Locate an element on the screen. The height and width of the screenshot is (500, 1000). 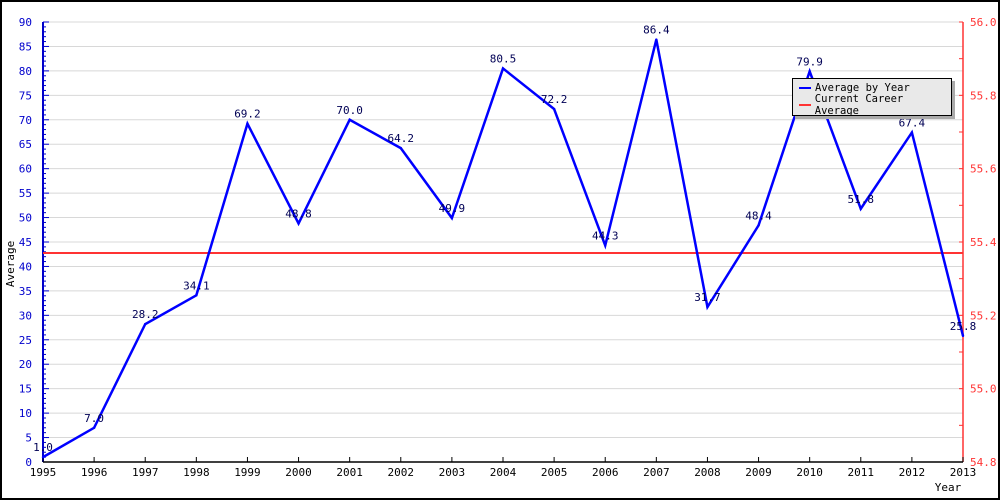
data-label: 72.2 is located at coordinates (554, 99).